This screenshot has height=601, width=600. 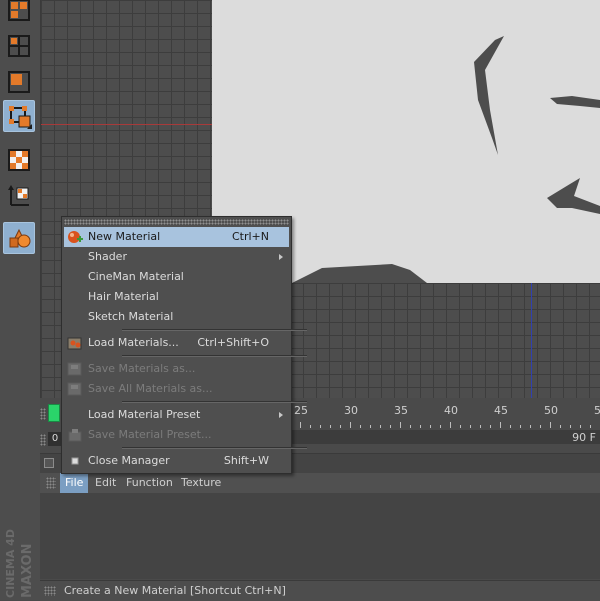 What do you see at coordinates (176, 237) in the screenshot?
I see `menu-item-new-material: New Material Ctrl+N` at bounding box center [176, 237].